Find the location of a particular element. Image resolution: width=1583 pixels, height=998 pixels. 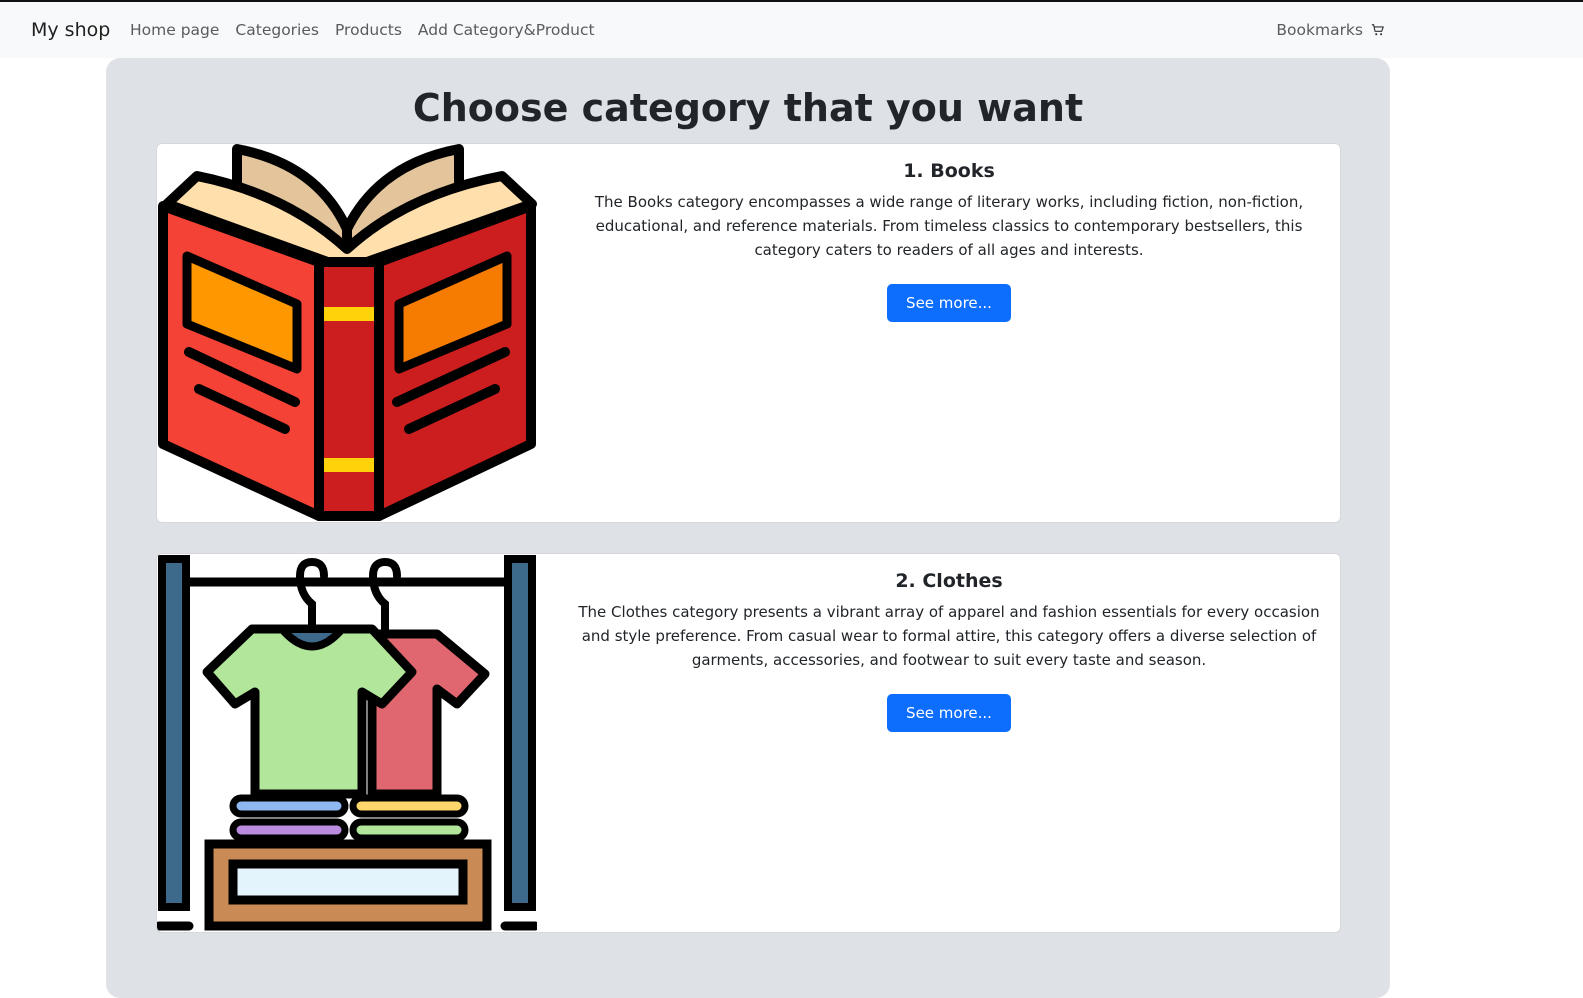

clothes-rack-icon is located at coordinates (347, 743).